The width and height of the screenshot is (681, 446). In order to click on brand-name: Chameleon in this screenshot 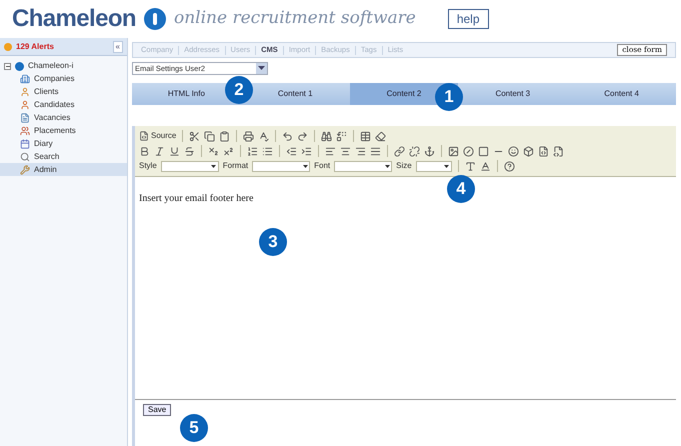, I will do `click(74, 19)`.